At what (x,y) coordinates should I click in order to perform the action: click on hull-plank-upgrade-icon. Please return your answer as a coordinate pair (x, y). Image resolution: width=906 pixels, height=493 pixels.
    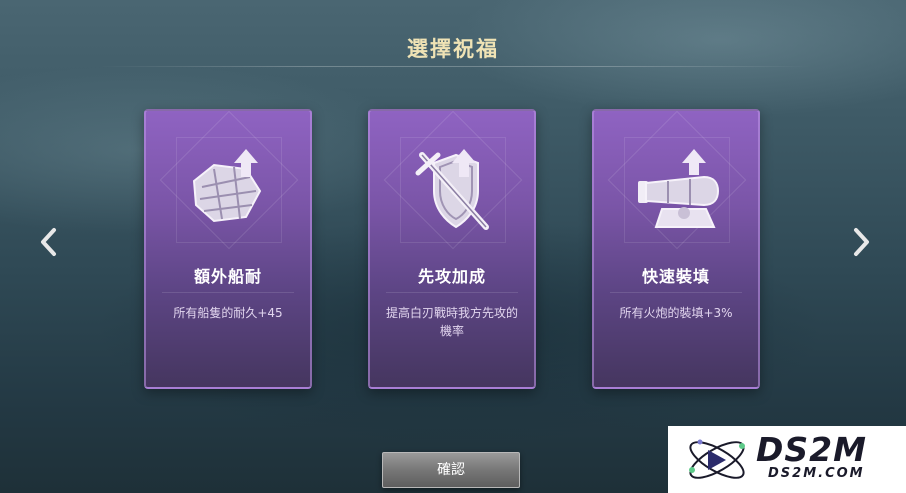
    Looking at the image, I should click on (227, 186).